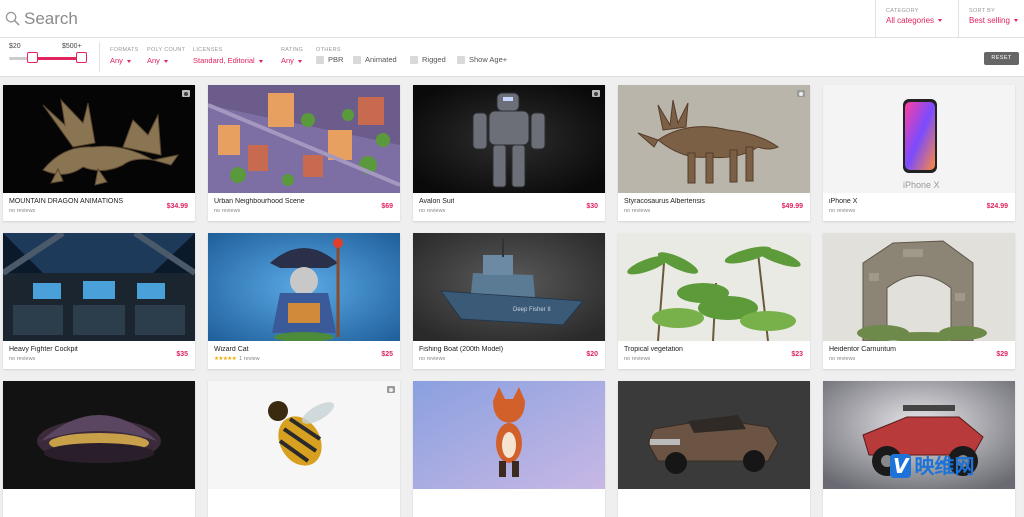  I want to click on category-select: CATEGORY All categories, so click(915, 19).